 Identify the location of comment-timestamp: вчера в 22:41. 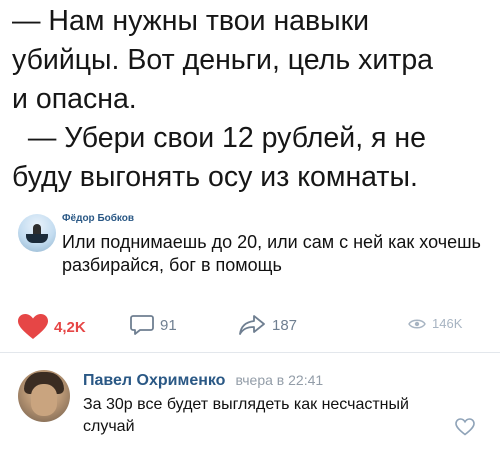
(279, 380).